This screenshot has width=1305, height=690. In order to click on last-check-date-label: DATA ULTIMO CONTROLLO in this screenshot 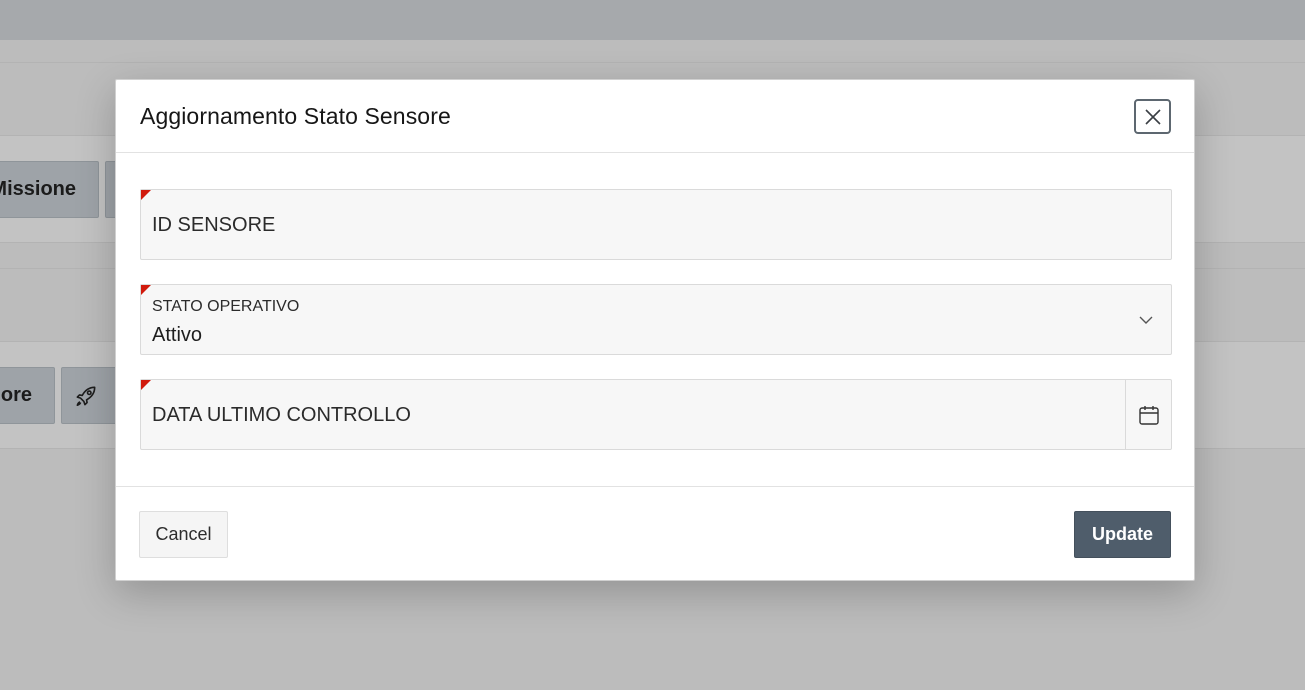, I will do `click(281, 415)`.